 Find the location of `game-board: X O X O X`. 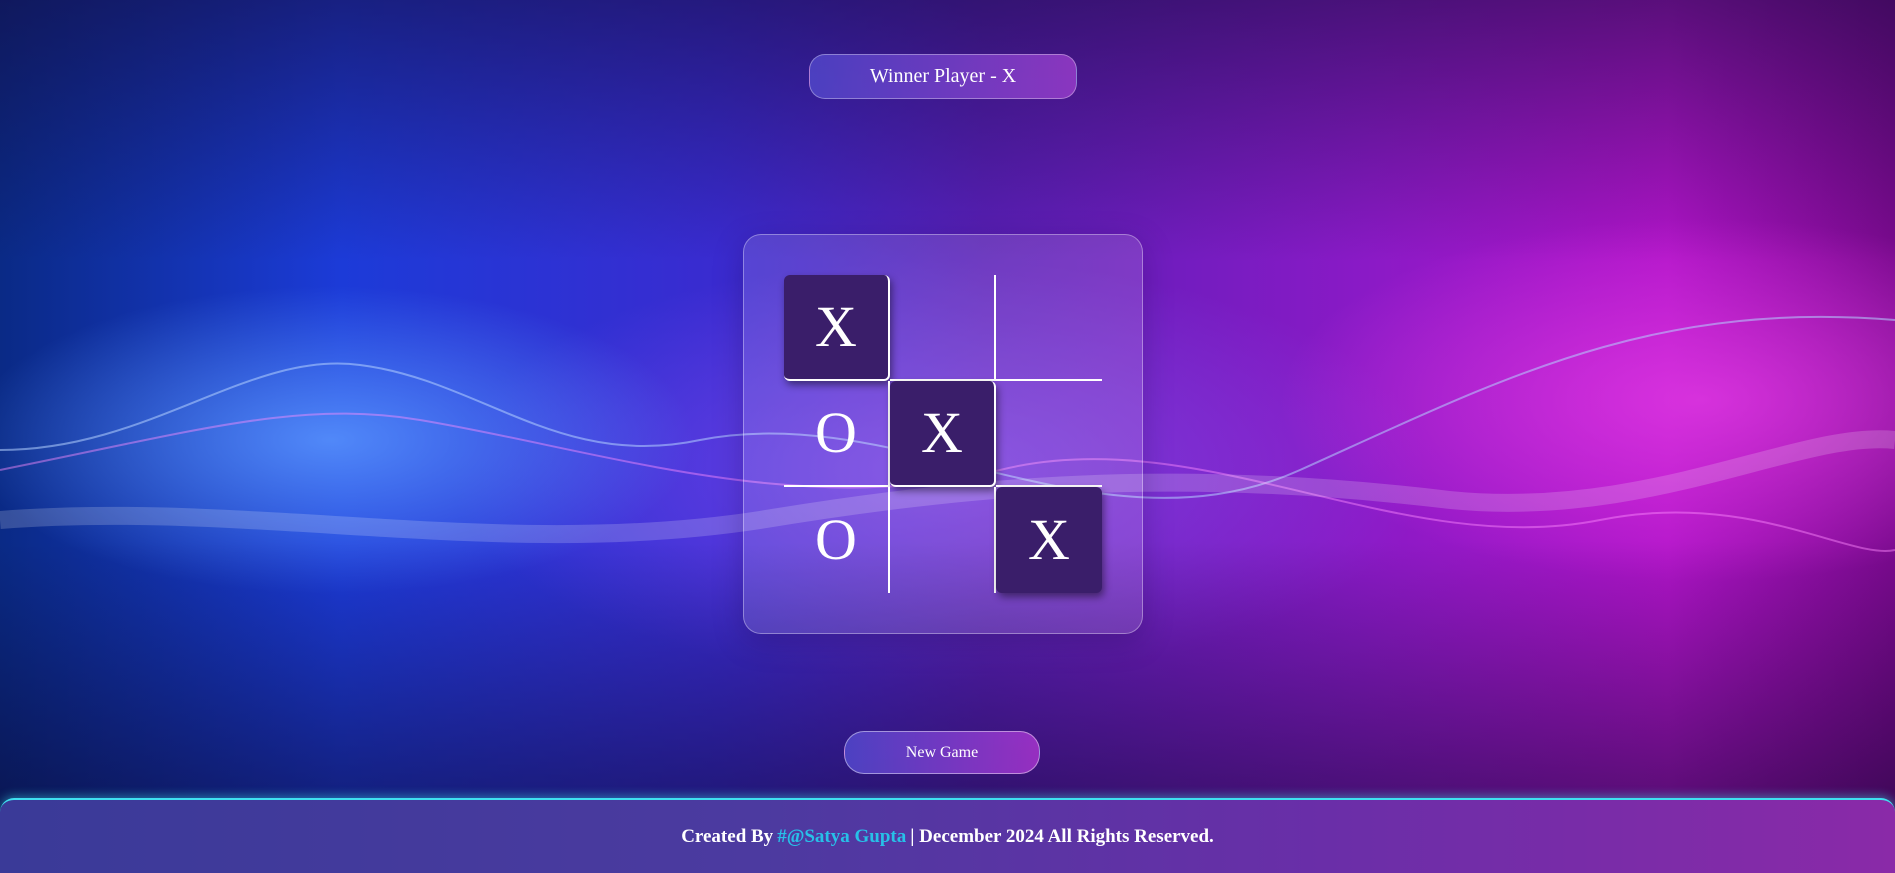

game-board: X O X O X is located at coordinates (943, 434).